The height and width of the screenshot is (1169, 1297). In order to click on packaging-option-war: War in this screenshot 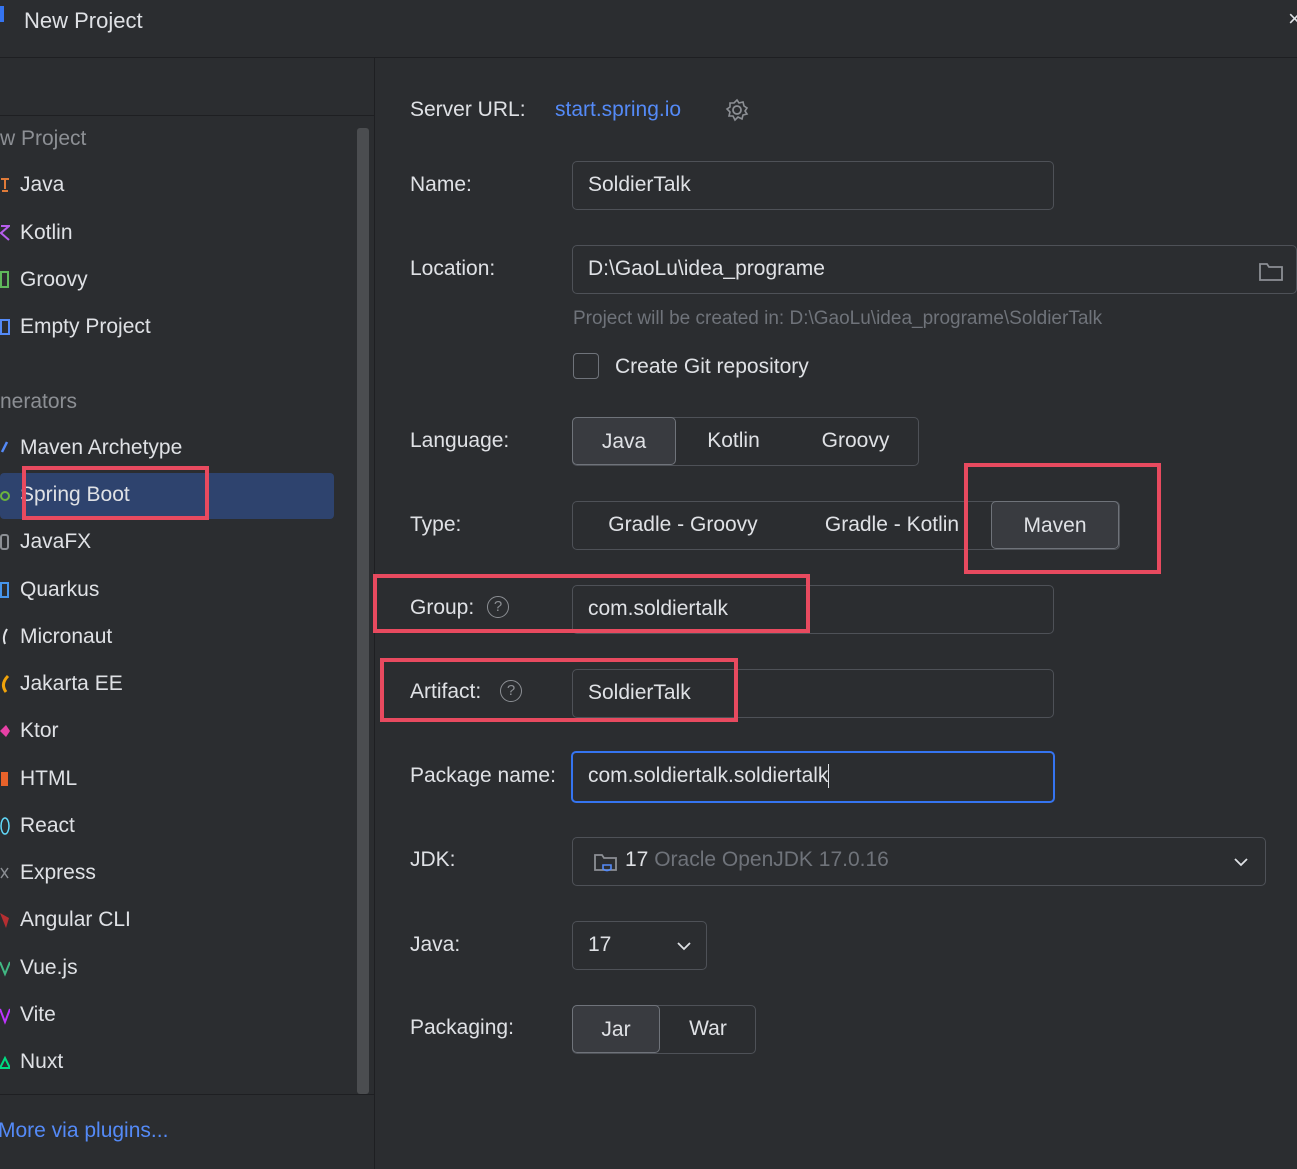, I will do `click(708, 1029)`.